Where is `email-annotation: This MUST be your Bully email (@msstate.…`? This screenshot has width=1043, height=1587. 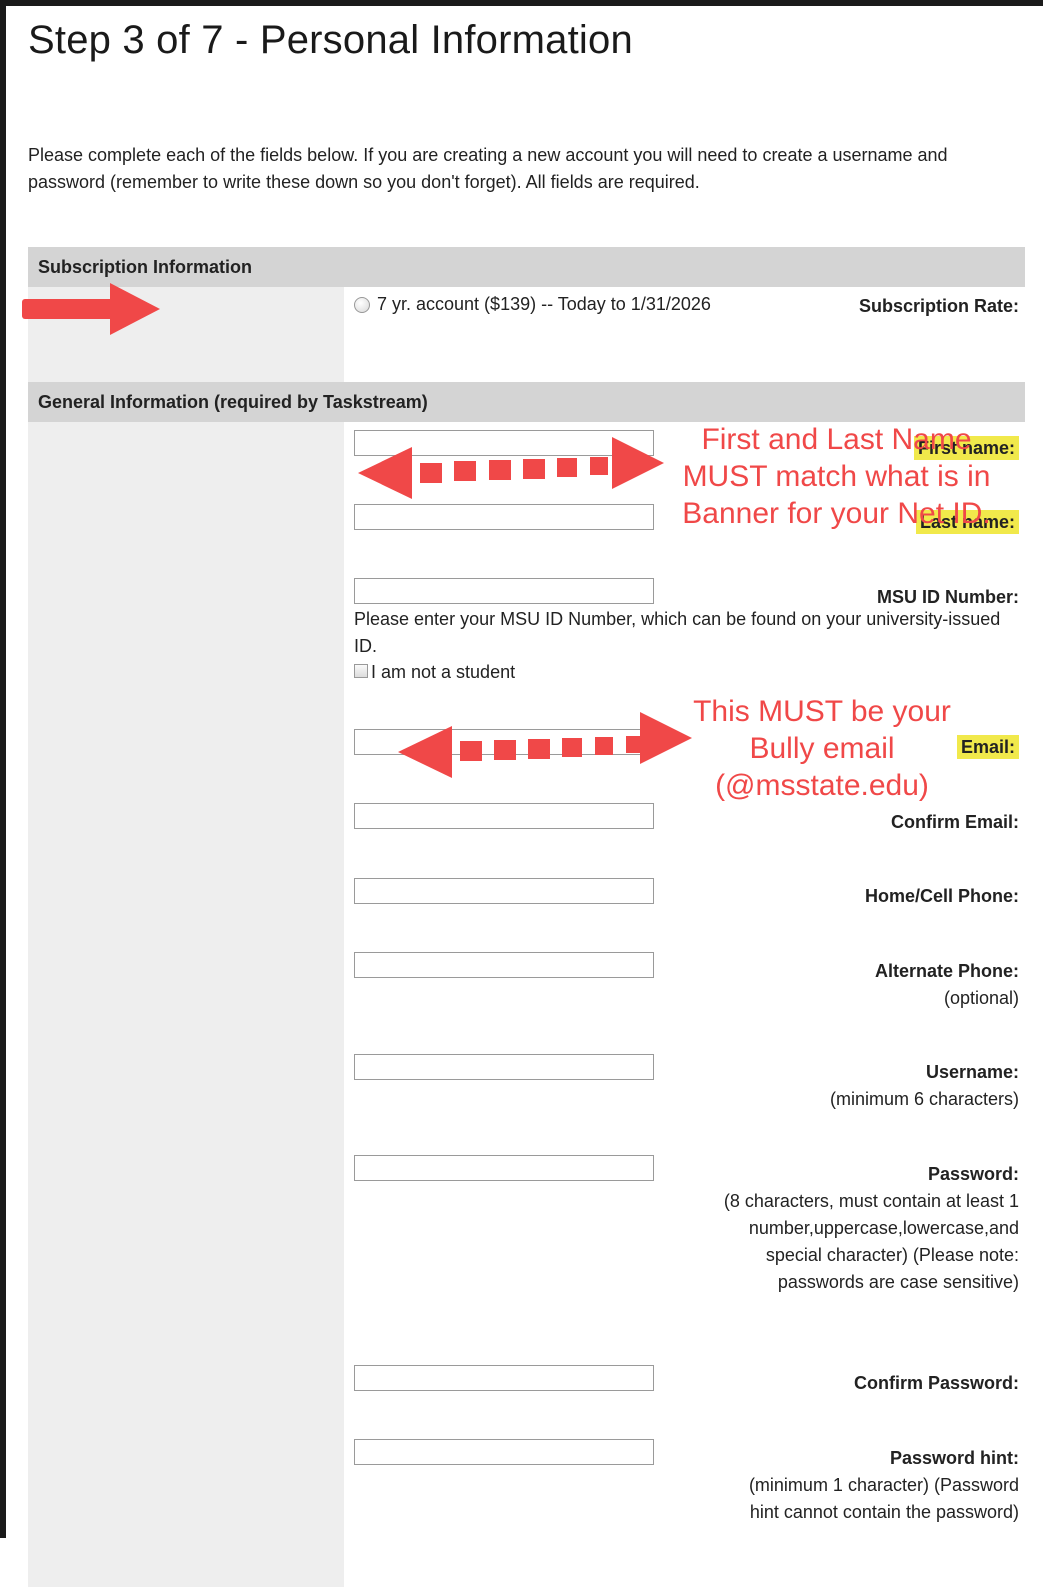 email-annotation: This MUST be your Bully email (@msstate.… is located at coordinates (822, 748).